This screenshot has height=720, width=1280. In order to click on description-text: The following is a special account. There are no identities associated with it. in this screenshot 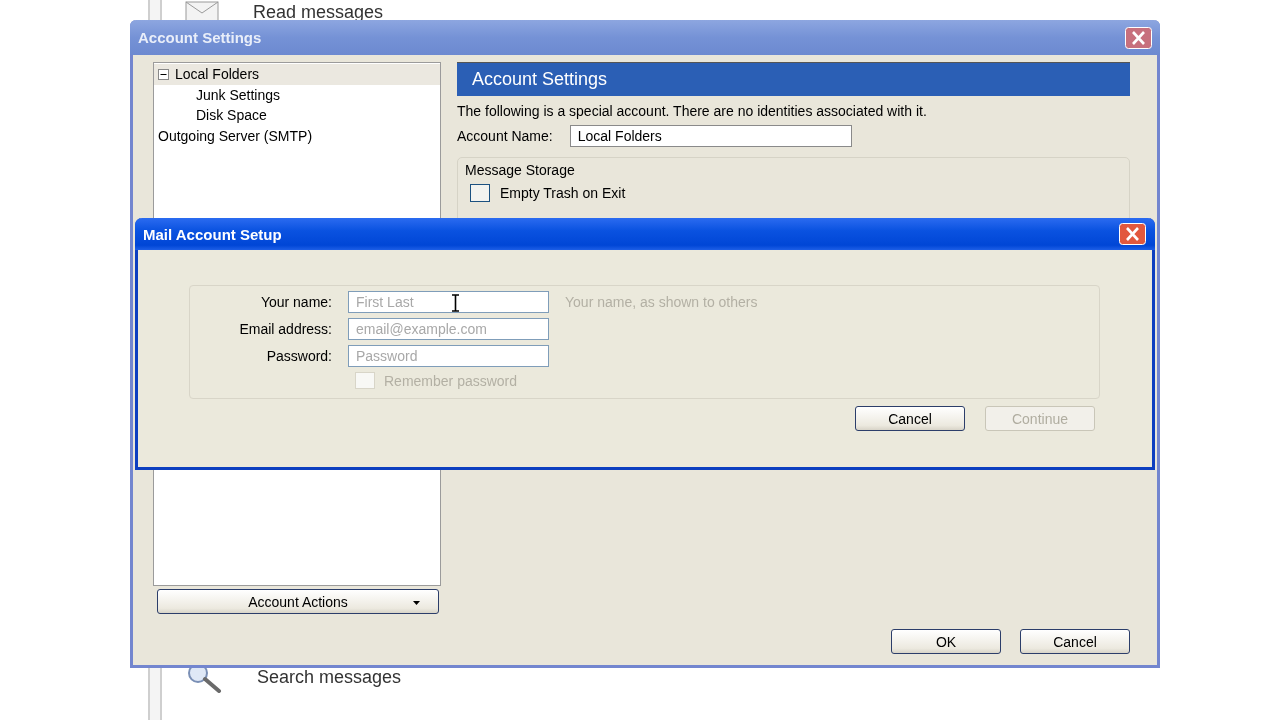, I will do `click(692, 111)`.